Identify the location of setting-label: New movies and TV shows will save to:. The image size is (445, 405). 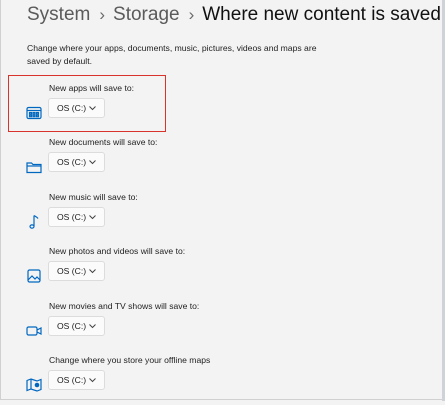
(124, 306).